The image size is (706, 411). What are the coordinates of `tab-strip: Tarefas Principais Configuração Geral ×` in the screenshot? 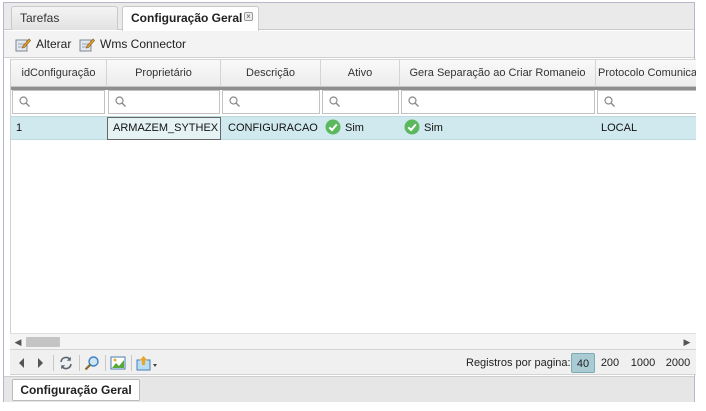 It's located at (349, 25).